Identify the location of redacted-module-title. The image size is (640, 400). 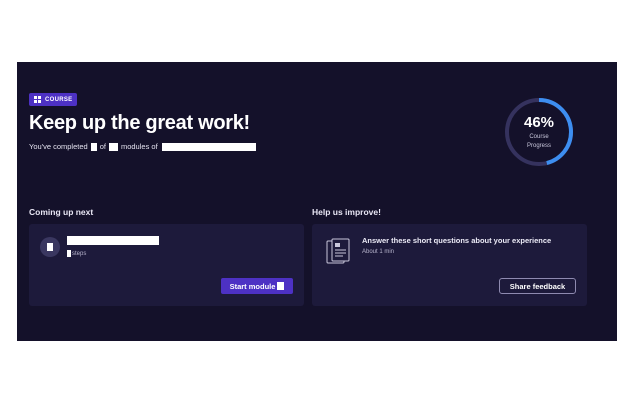
(113, 240).